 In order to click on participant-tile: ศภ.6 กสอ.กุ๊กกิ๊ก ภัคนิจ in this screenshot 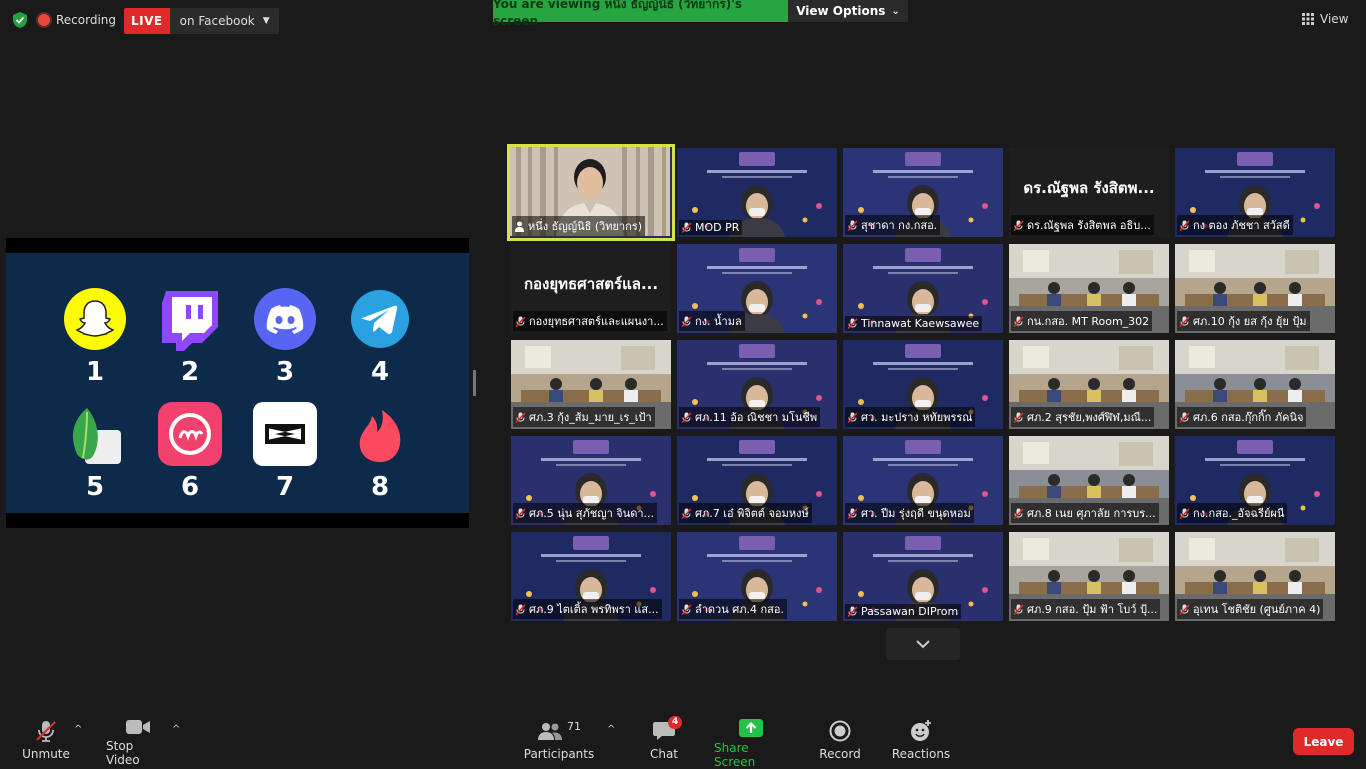, I will do `click(1255, 384)`.